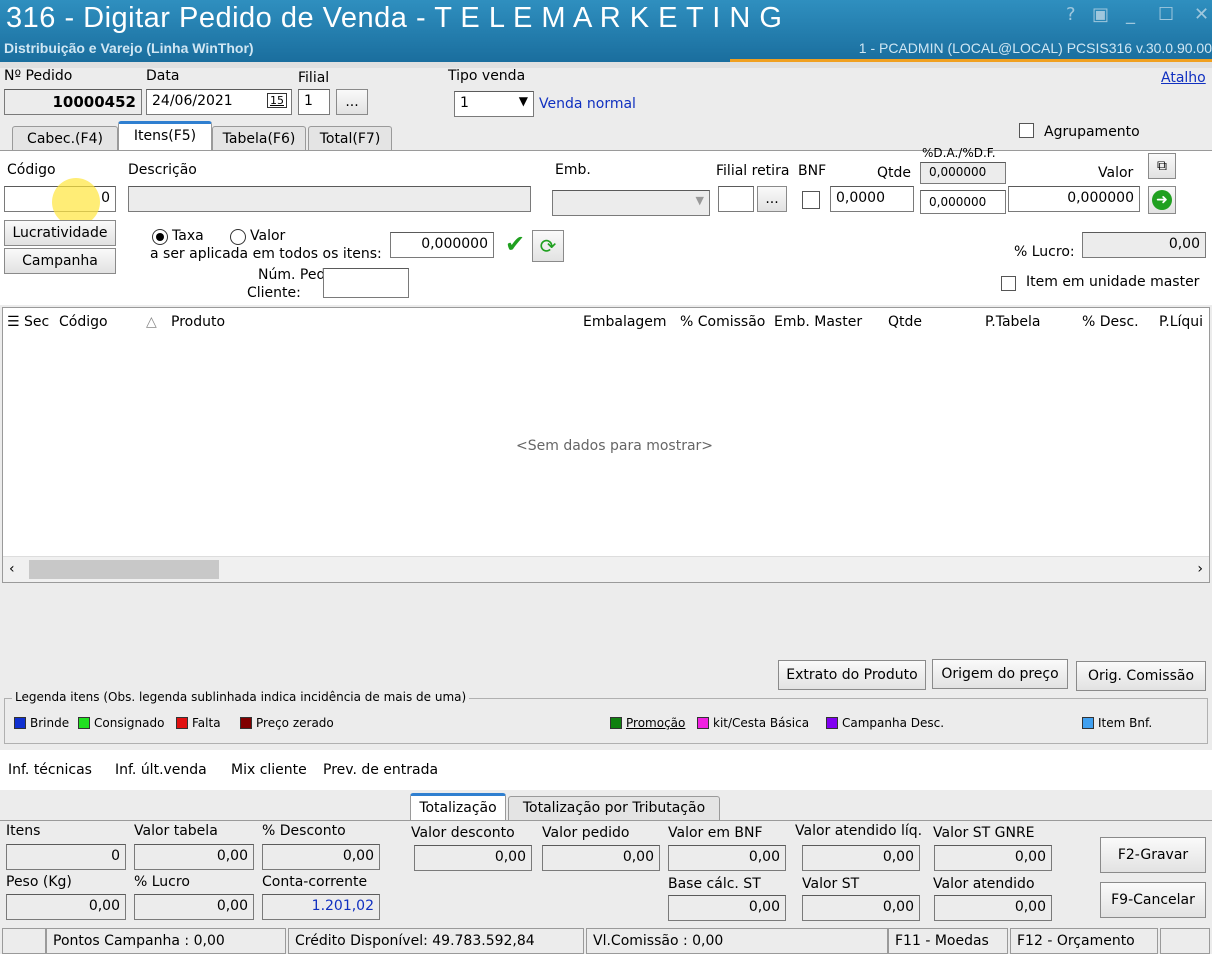 Image resolution: width=1212 pixels, height=954 pixels. I want to click on tab-cabec: Cabec.(F4), so click(65, 139).